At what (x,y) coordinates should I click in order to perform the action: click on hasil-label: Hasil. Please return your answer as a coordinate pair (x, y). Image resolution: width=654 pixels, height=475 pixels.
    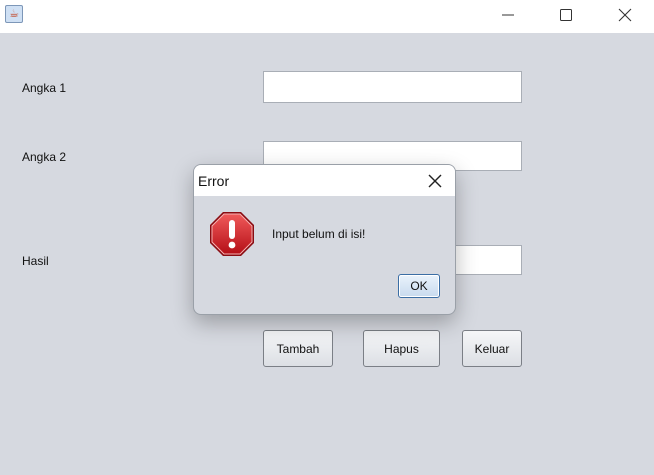
    Looking at the image, I should click on (35, 261).